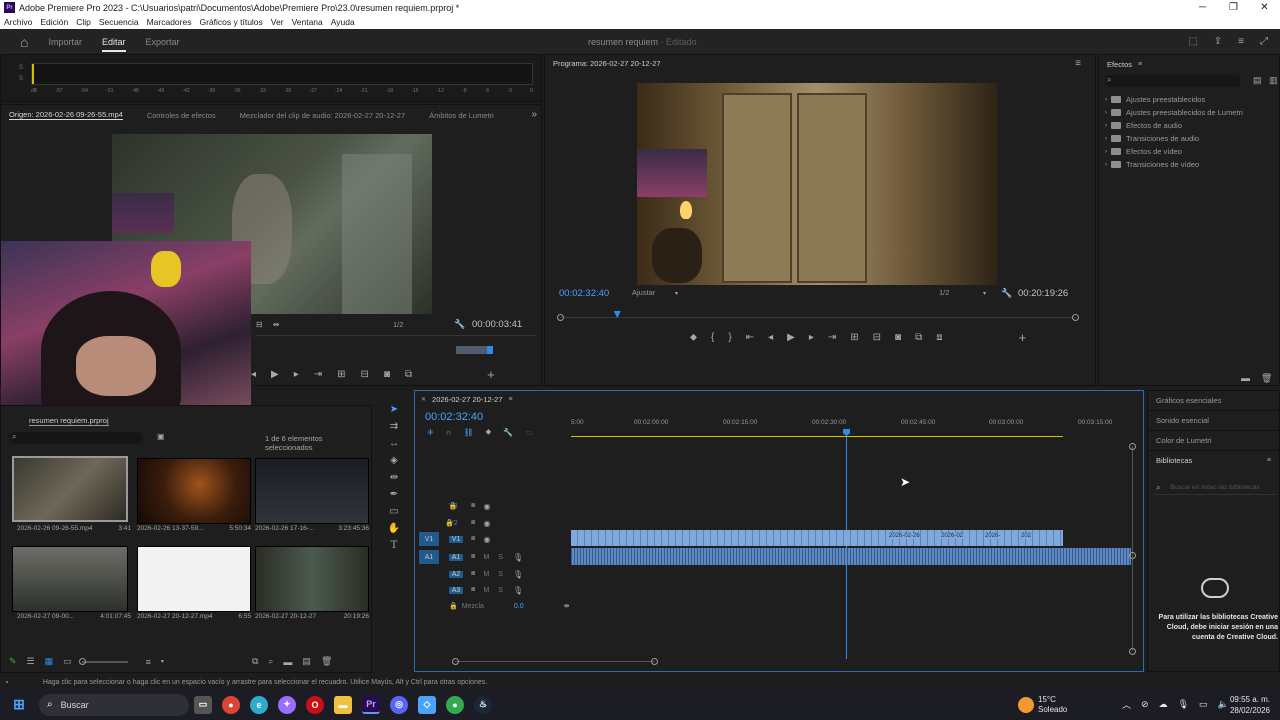 The width and height of the screenshot is (1280, 720). Describe the element at coordinates (467, 399) in the screenshot. I see `sequence-tab: 2026-02-27 20-12-27` at that location.